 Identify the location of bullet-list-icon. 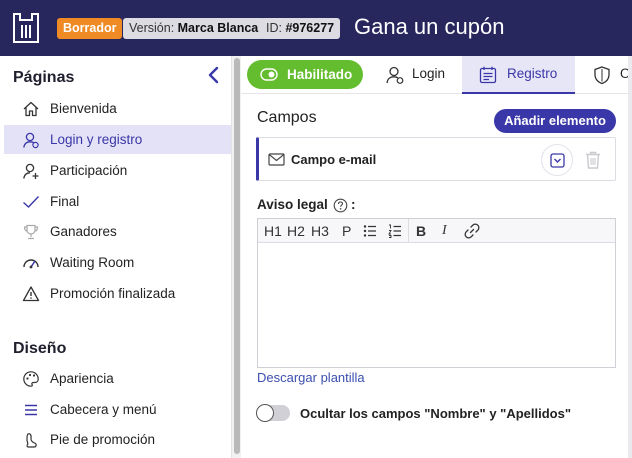
(370, 231).